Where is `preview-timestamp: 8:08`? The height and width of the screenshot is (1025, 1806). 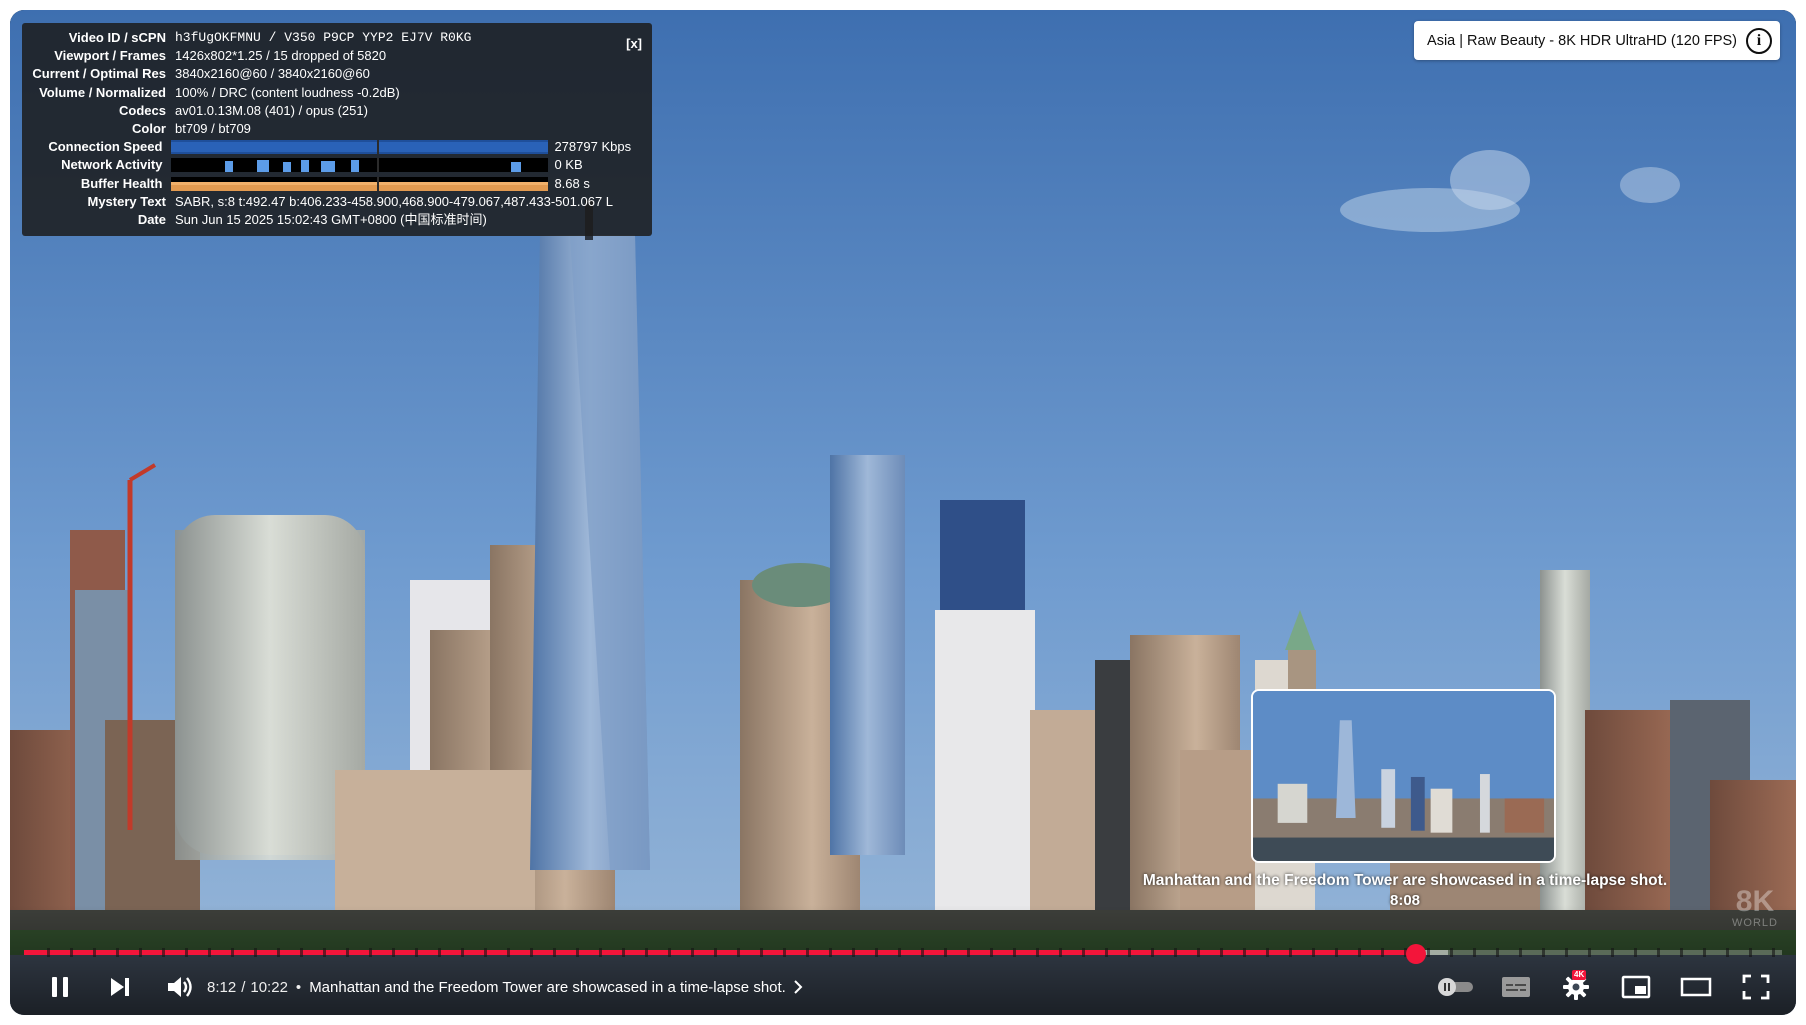 preview-timestamp: 8:08 is located at coordinates (1405, 900).